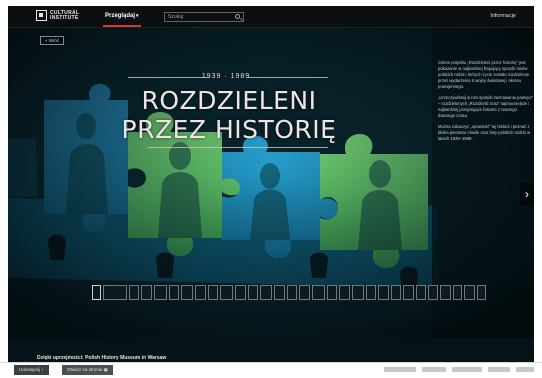  What do you see at coordinates (229, 115) in the screenshot?
I see `hero-title: ROZDZIELENI PRZEZ HISTORIĘ` at bounding box center [229, 115].